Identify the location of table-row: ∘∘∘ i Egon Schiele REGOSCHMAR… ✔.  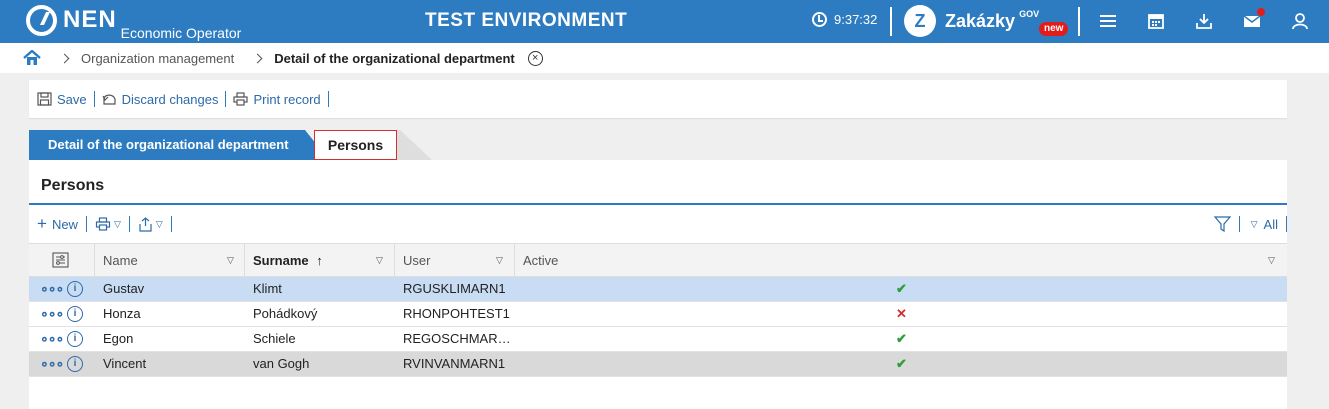
(658, 339).